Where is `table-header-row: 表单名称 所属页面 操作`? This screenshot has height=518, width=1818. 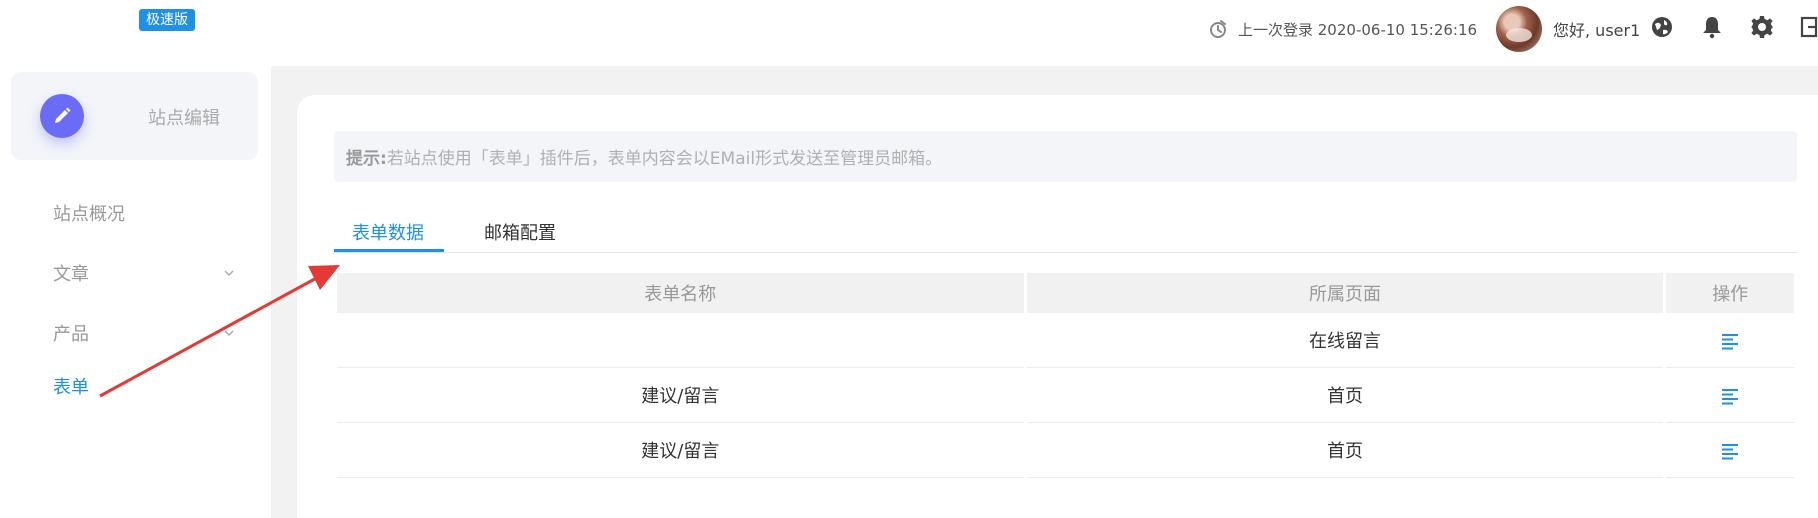 table-header-row: 表单名称 所属页面 操作 is located at coordinates (1065, 293).